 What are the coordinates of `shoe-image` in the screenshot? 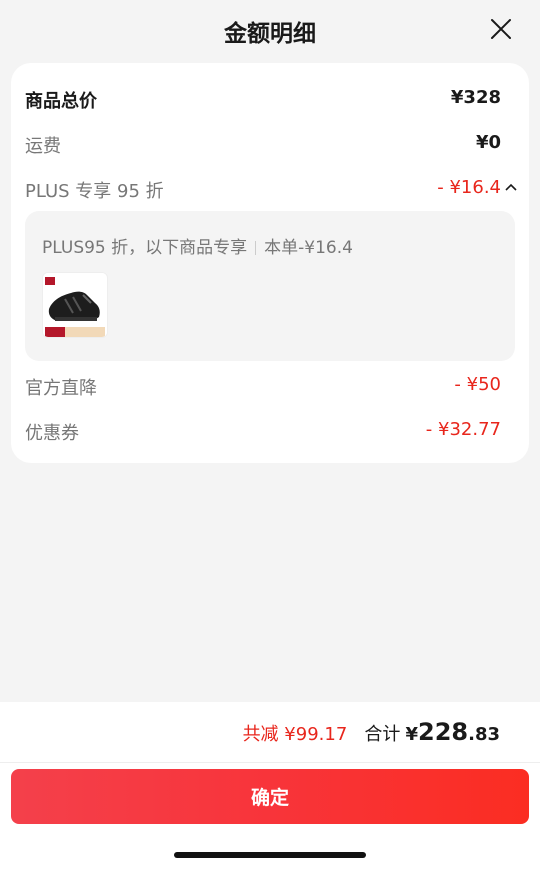 It's located at (75, 305).